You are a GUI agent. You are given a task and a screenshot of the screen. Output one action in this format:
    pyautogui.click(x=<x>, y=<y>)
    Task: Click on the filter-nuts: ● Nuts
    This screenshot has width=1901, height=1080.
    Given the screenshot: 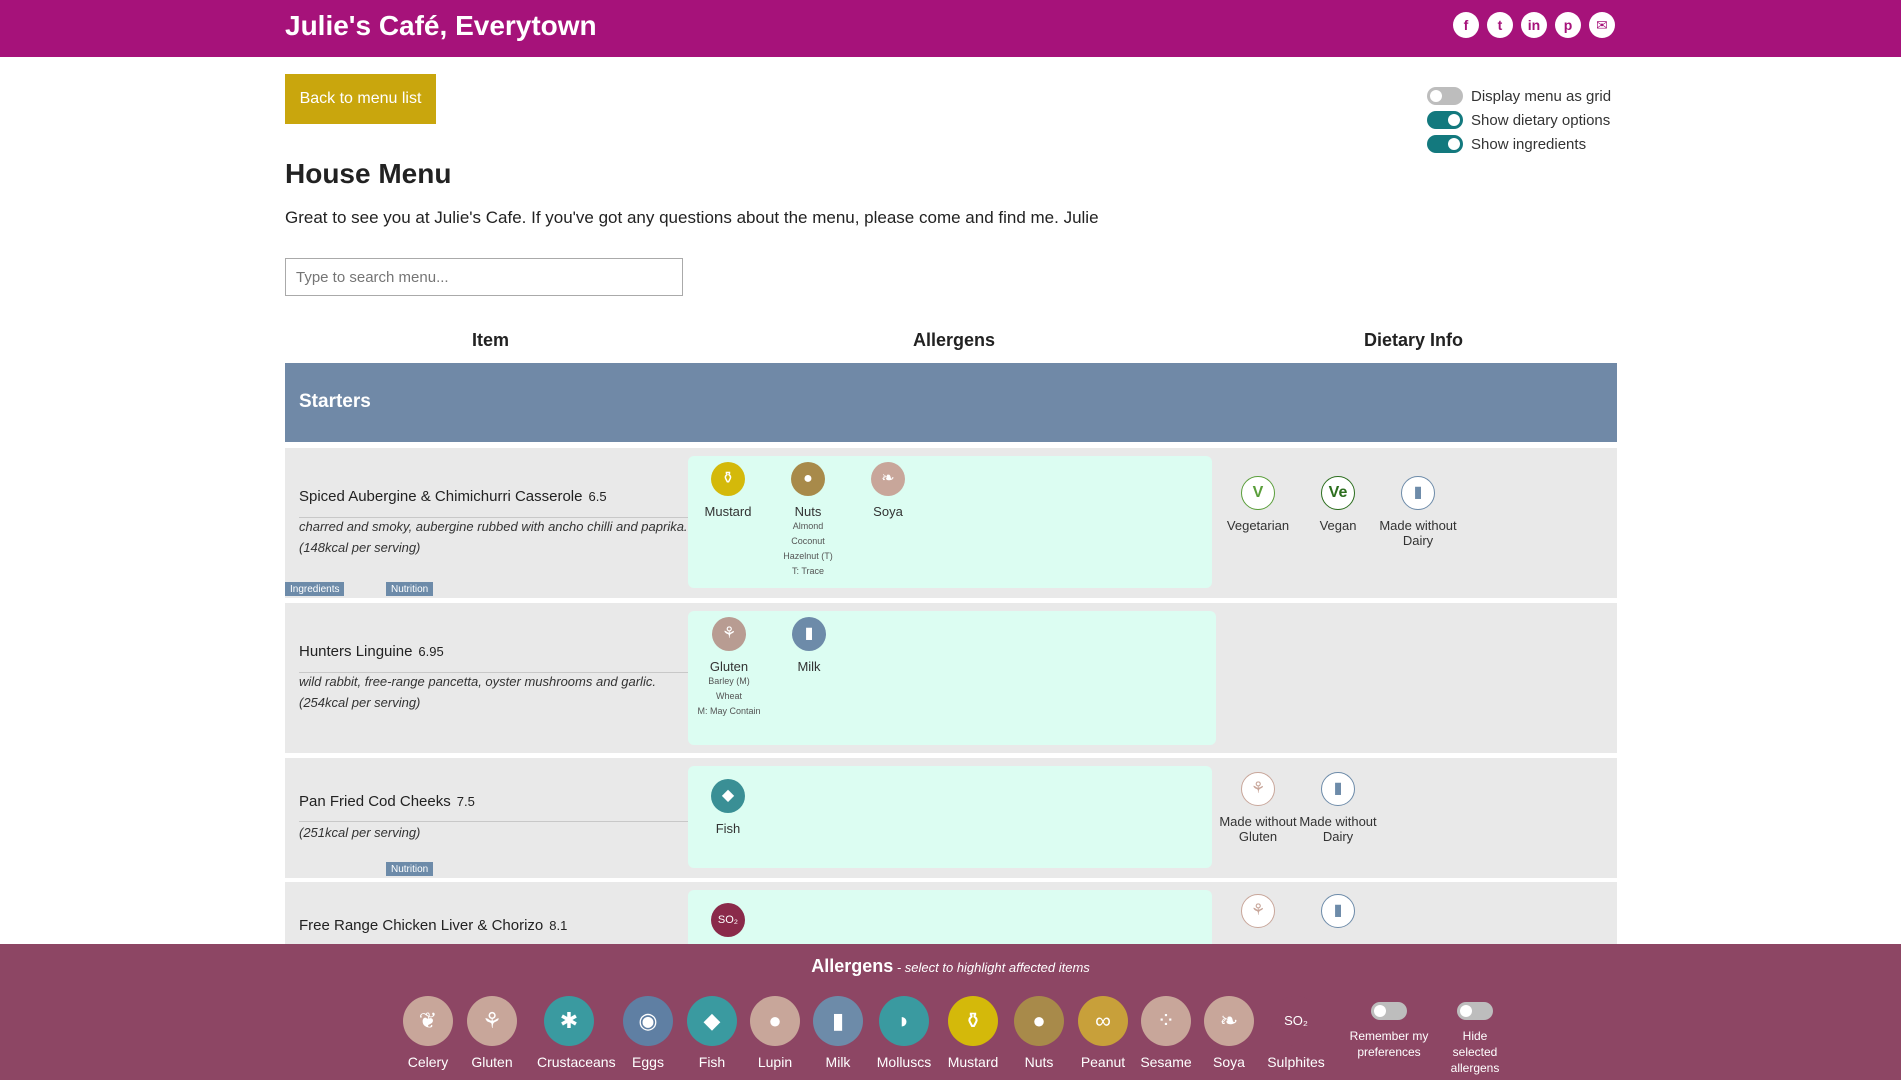 What is the action you would take?
    pyautogui.click(x=1039, y=1033)
    